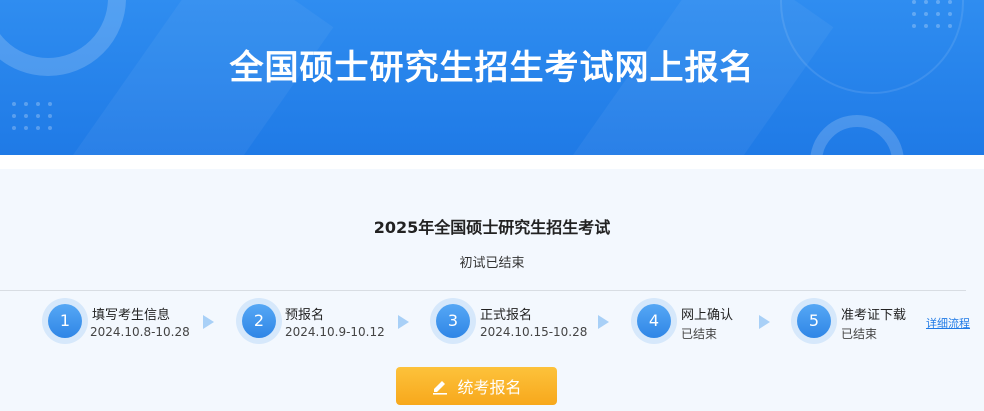 The width and height of the screenshot is (984, 411). What do you see at coordinates (492, 68) in the screenshot?
I see `page-title: 全国硕士研究生招生考试网上报名` at bounding box center [492, 68].